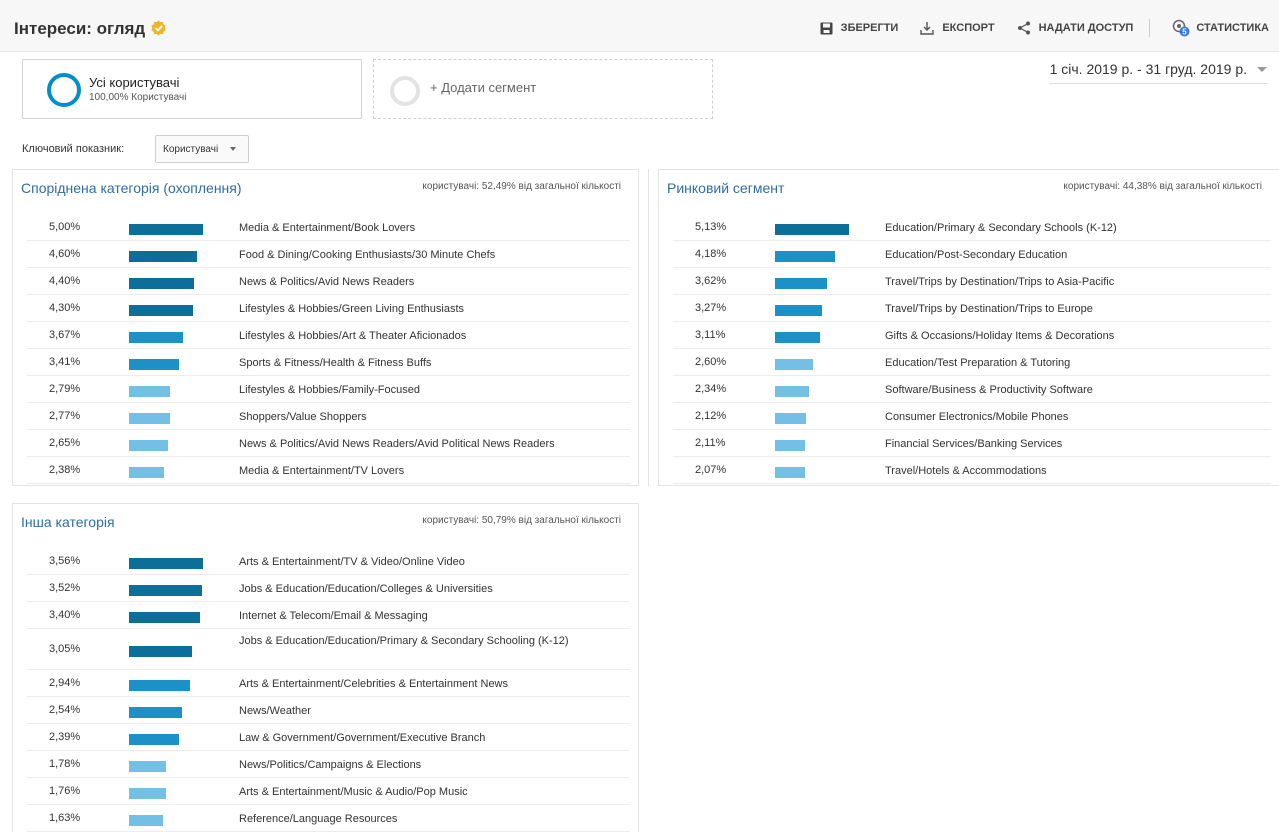 Image resolution: width=1279 pixels, height=832 pixels. Describe the element at coordinates (65, 308) in the screenshot. I see `row-percent: 4,30%` at that location.